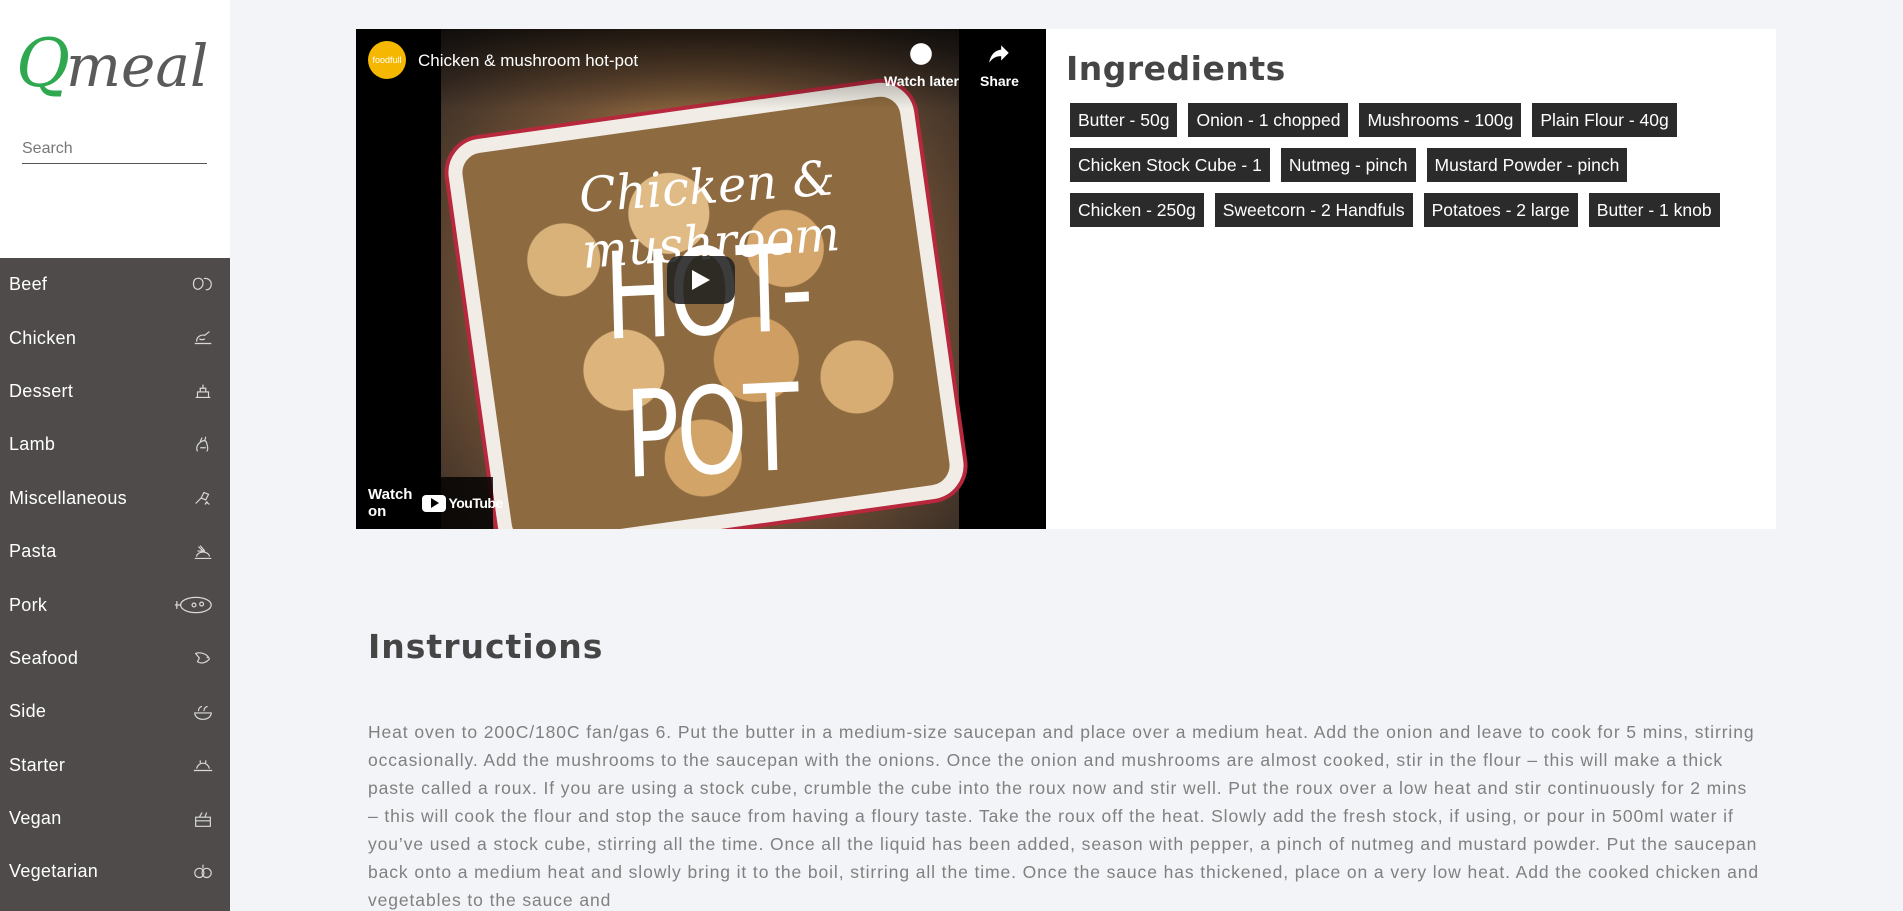 This screenshot has width=1903, height=911. I want to click on nav-item-miscellaneous: Miscellaneous, so click(115, 498).